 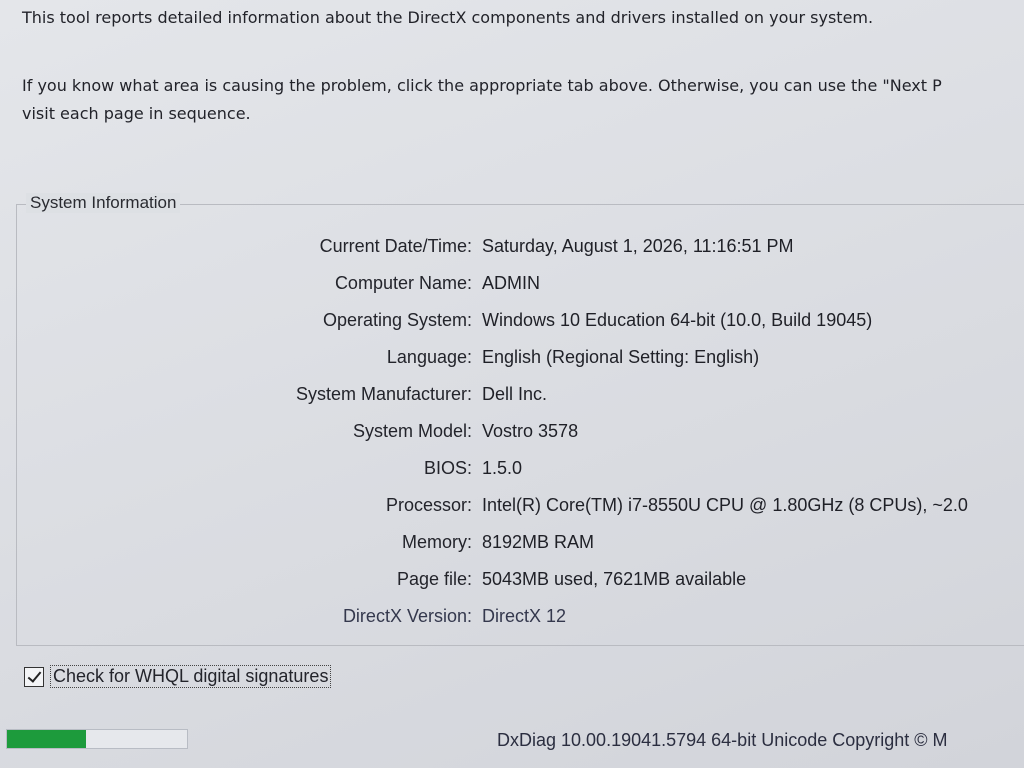 I want to click on info-row-computer-name: Computer Name: ADMIN, so click(x=512, y=283).